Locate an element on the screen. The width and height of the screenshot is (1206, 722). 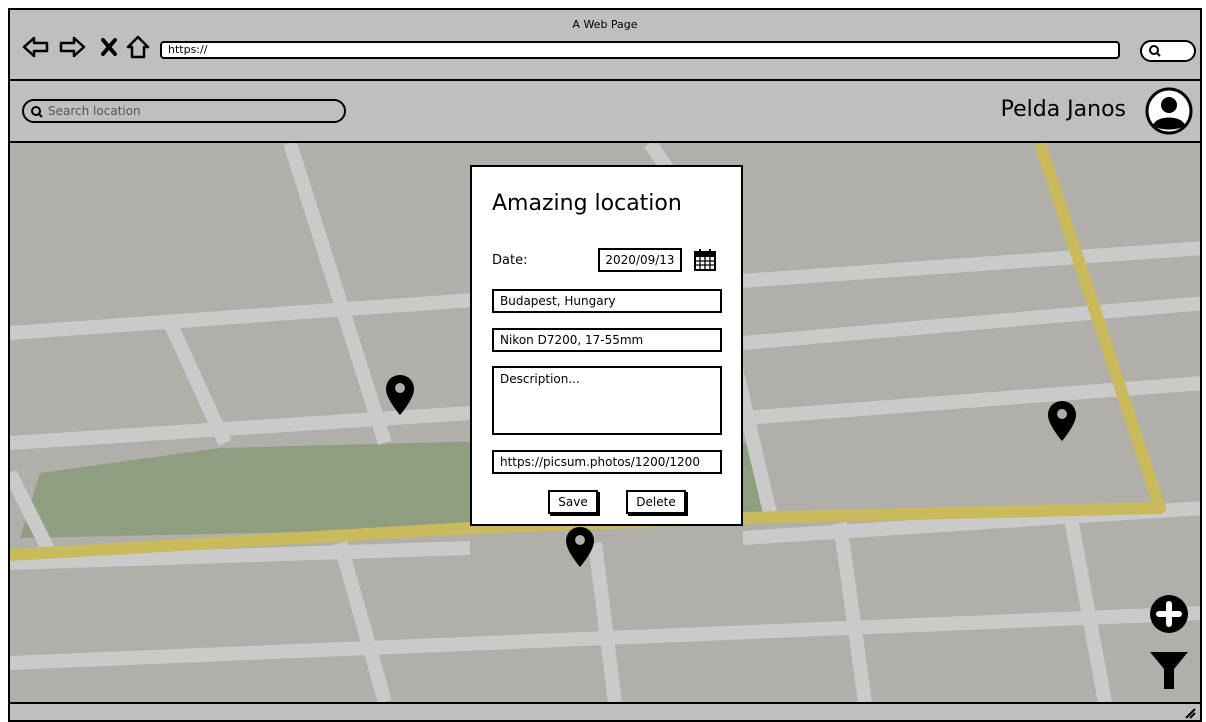
status-bar is located at coordinates (605, 711).